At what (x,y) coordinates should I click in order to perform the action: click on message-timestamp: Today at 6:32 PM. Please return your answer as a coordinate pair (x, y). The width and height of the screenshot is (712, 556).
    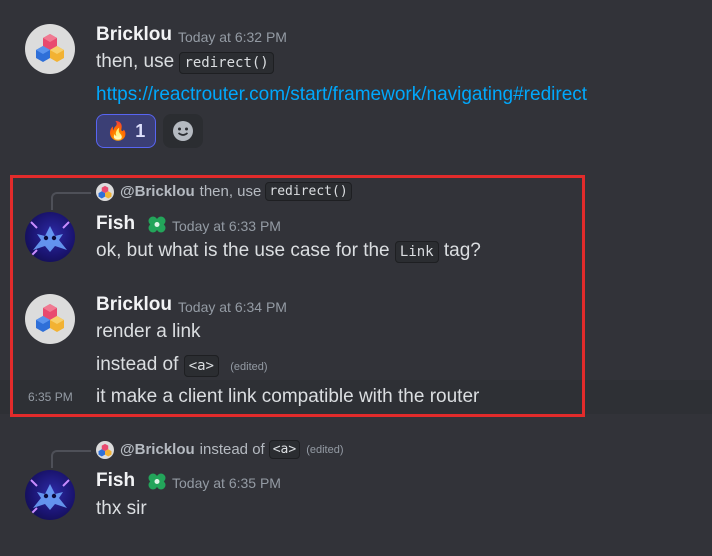
    Looking at the image, I should click on (232, 37).